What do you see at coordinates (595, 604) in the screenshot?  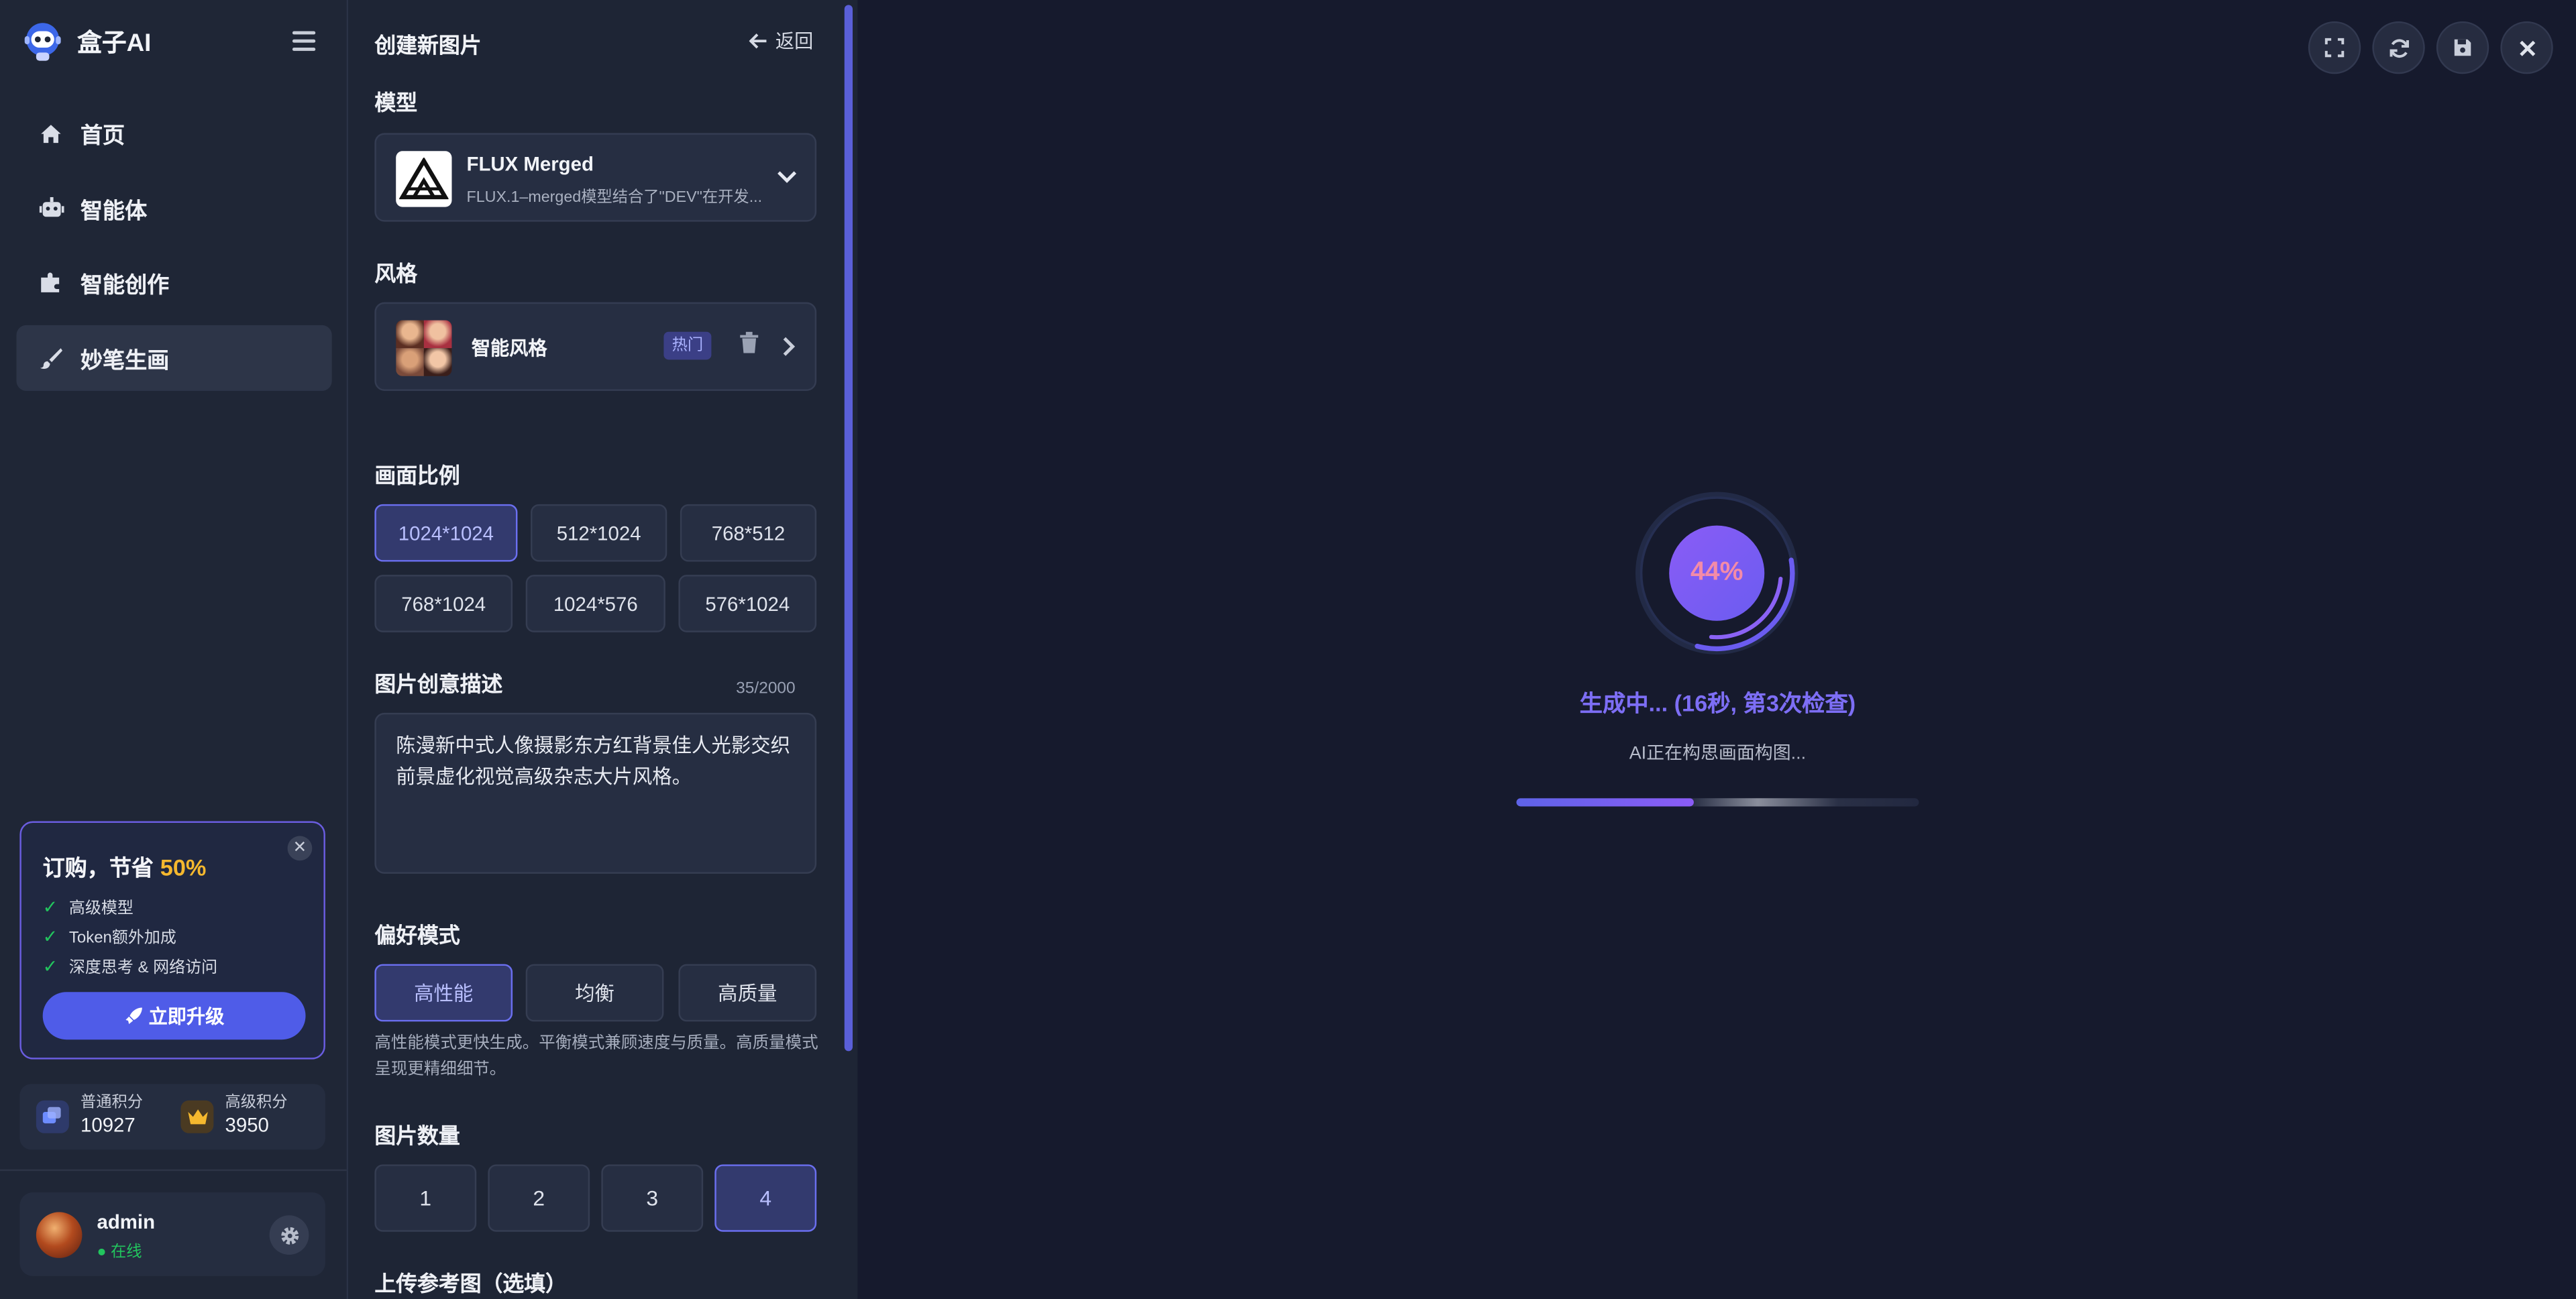 I see `ratio-option: 1024*576` at bounding box center [595, 604].